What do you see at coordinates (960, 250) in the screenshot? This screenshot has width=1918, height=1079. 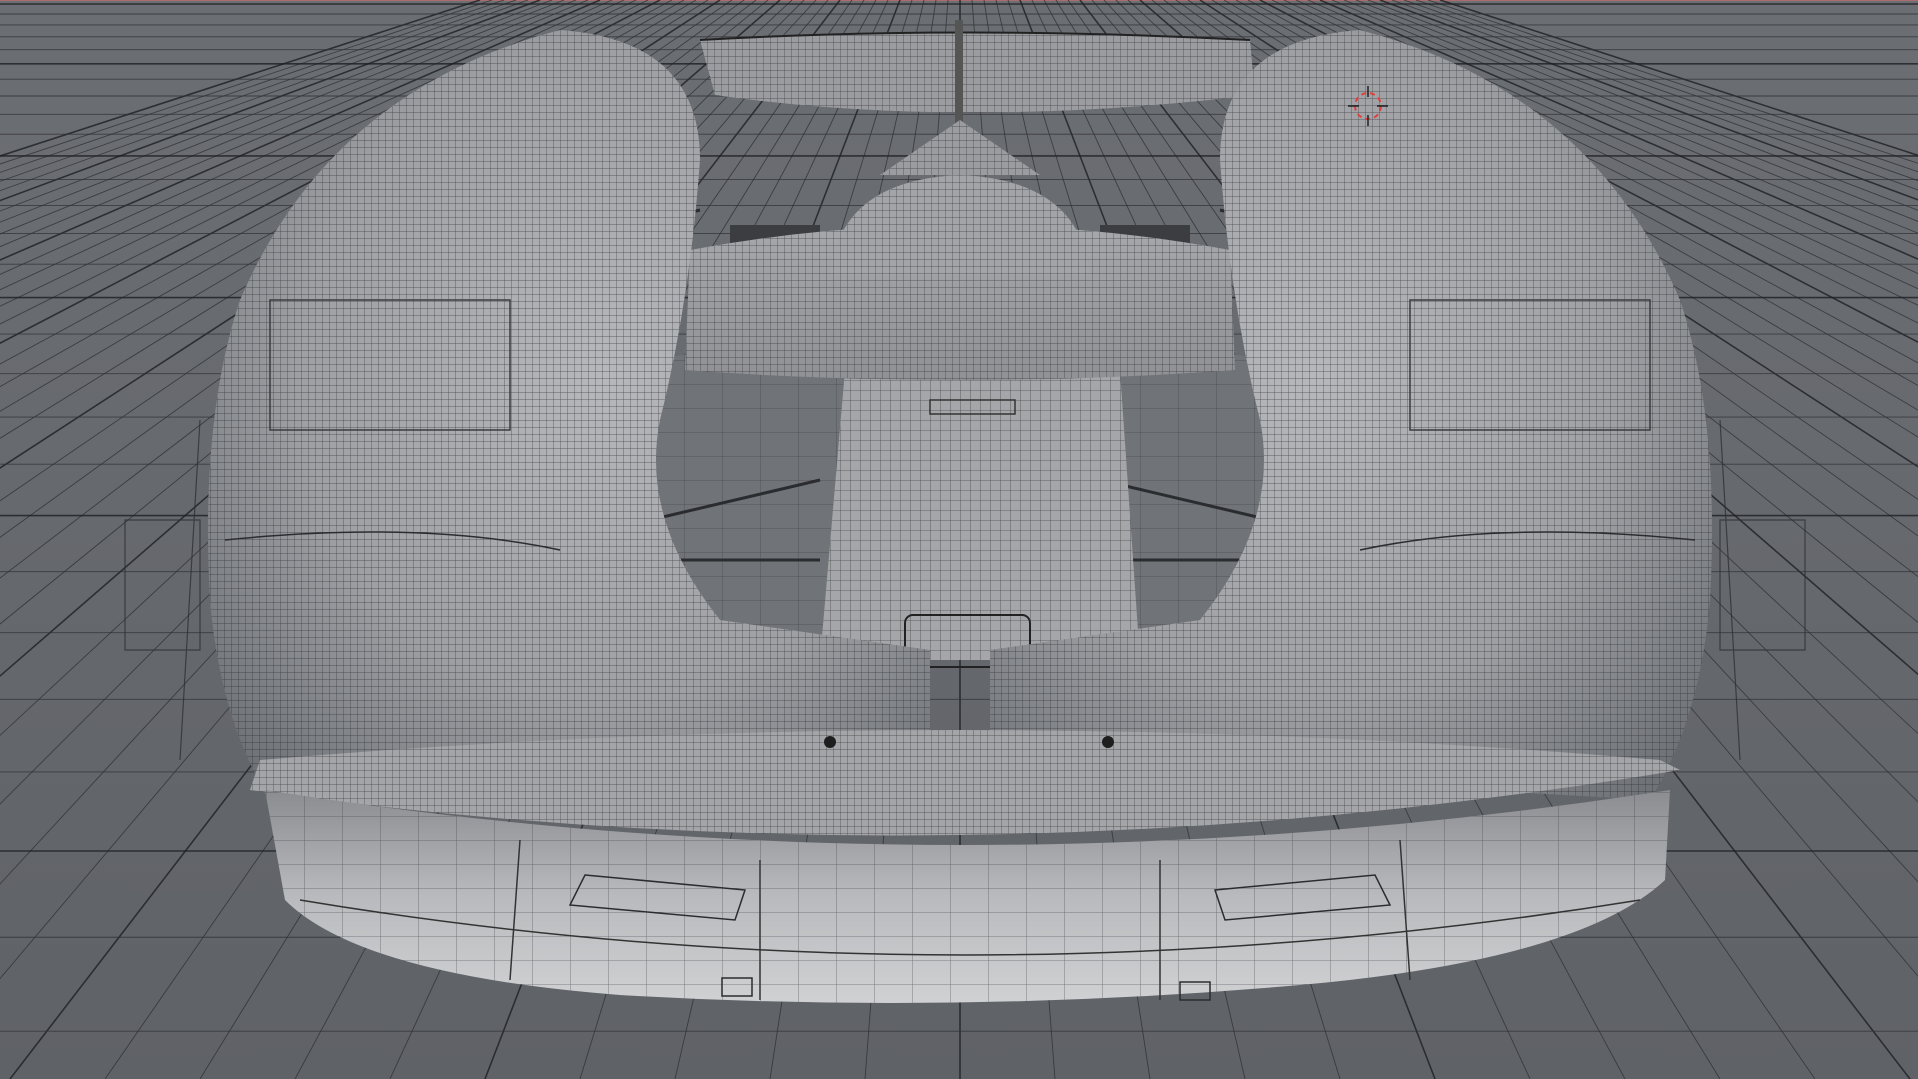 I see `engine-cover-bridge` at bounding box center [960, 250].